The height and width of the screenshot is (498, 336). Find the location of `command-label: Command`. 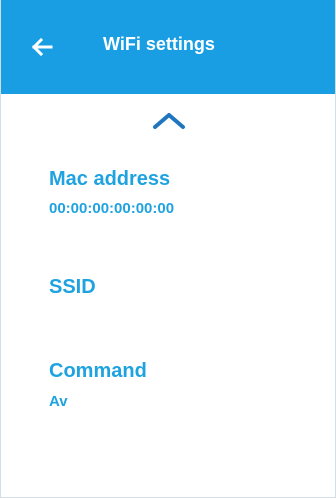

command-label: Command is located at coordinates (98, 371).